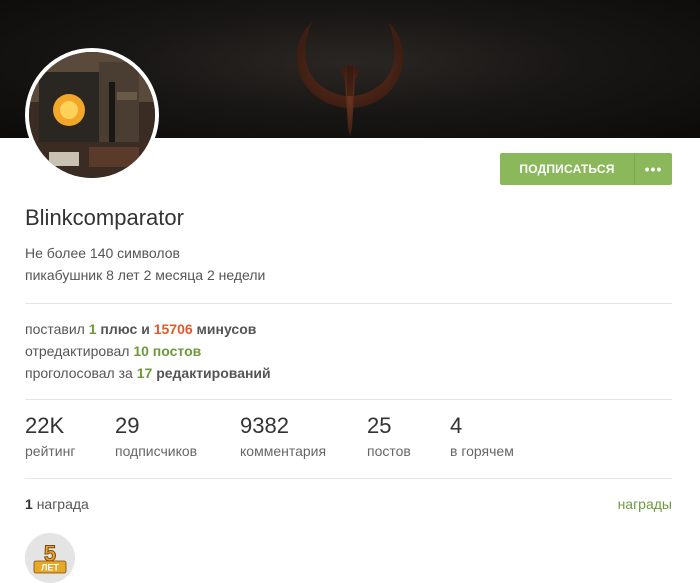  I want to click on avatar, so click(92, 115).